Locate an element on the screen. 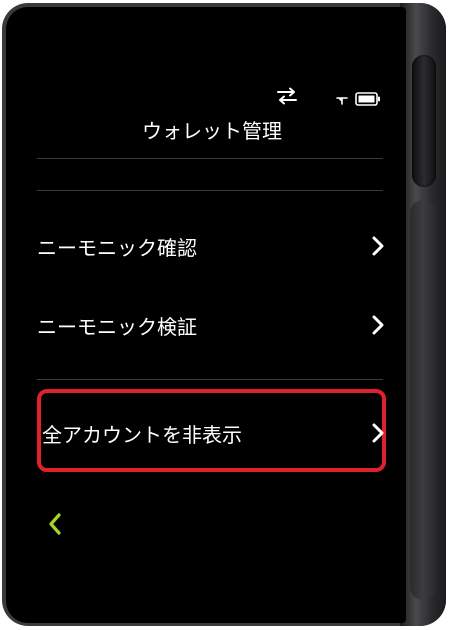 The height and width of the screenshot is (630, 450). menu-item-label: 全アカウントを非表示 is located at coordinates (142, 434).